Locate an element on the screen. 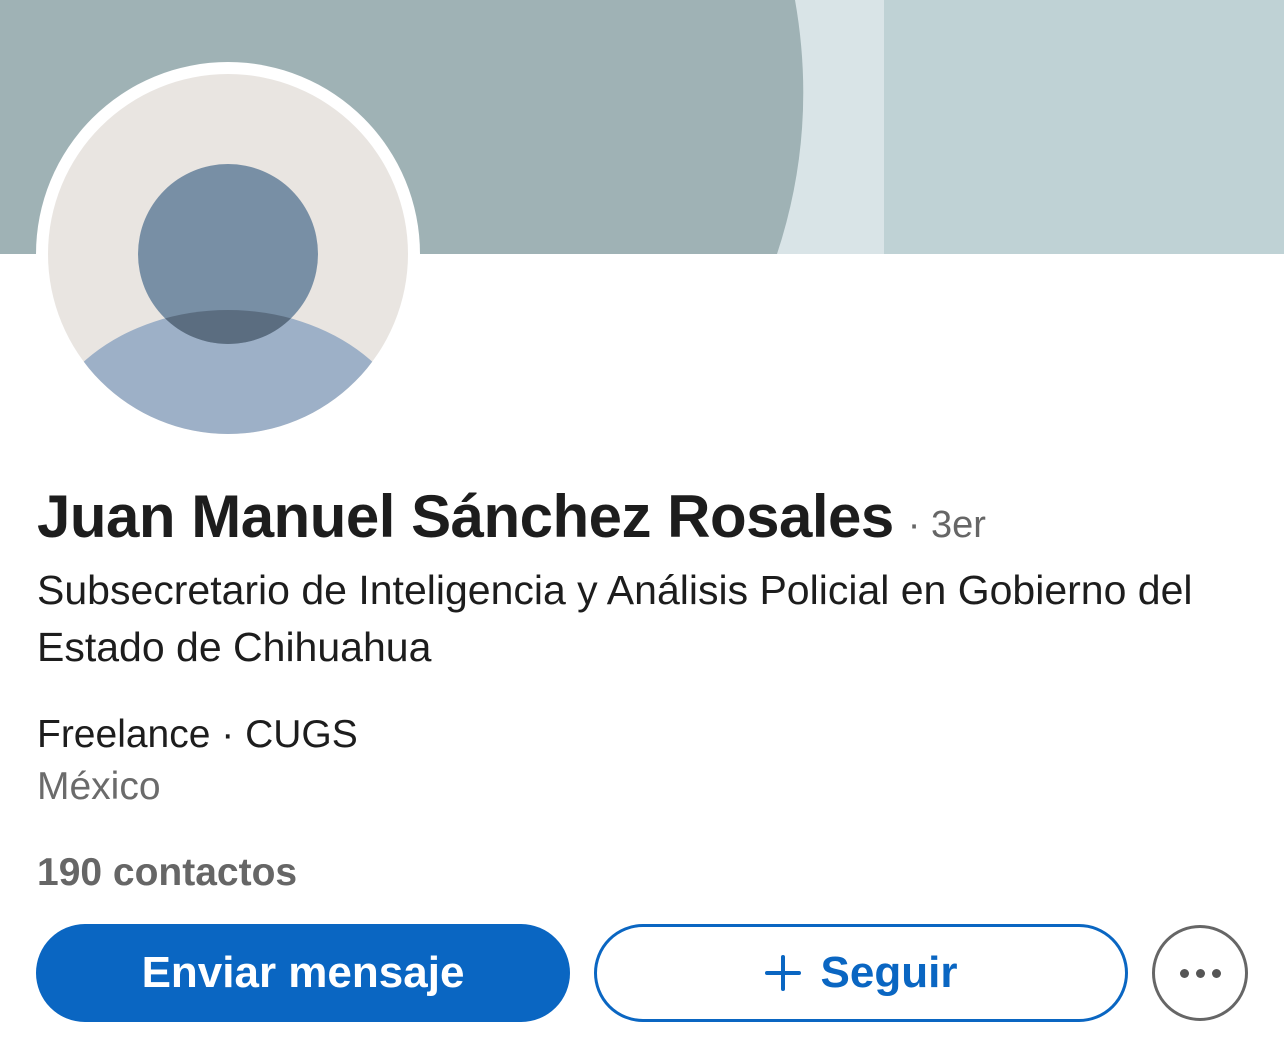 The width and height of the screenshot is (1284, 1056). more-options-button is located at coordinates (1200, 973).